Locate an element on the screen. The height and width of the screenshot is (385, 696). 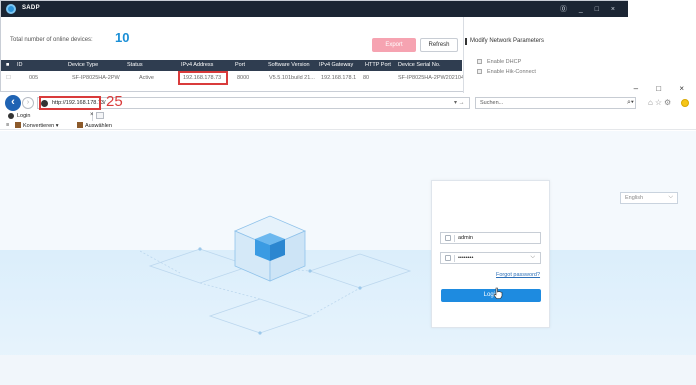
favorite-konvertieren-label: Konvertieren is located at coordinates (39, 126).